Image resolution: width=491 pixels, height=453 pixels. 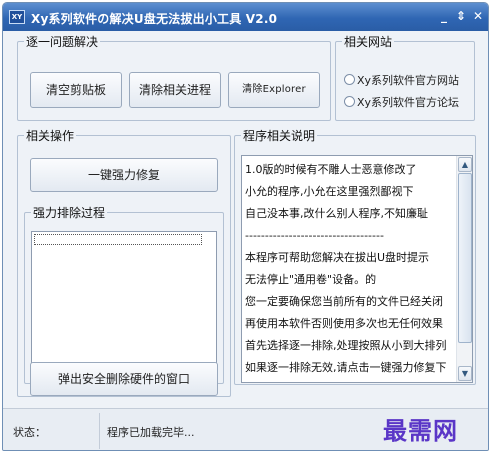 What do you see at coordinates (311, 279) in the screenshot?
I see `notes-line: 无法停止"通用卷"设备。的` at bounding box center [311, 279].